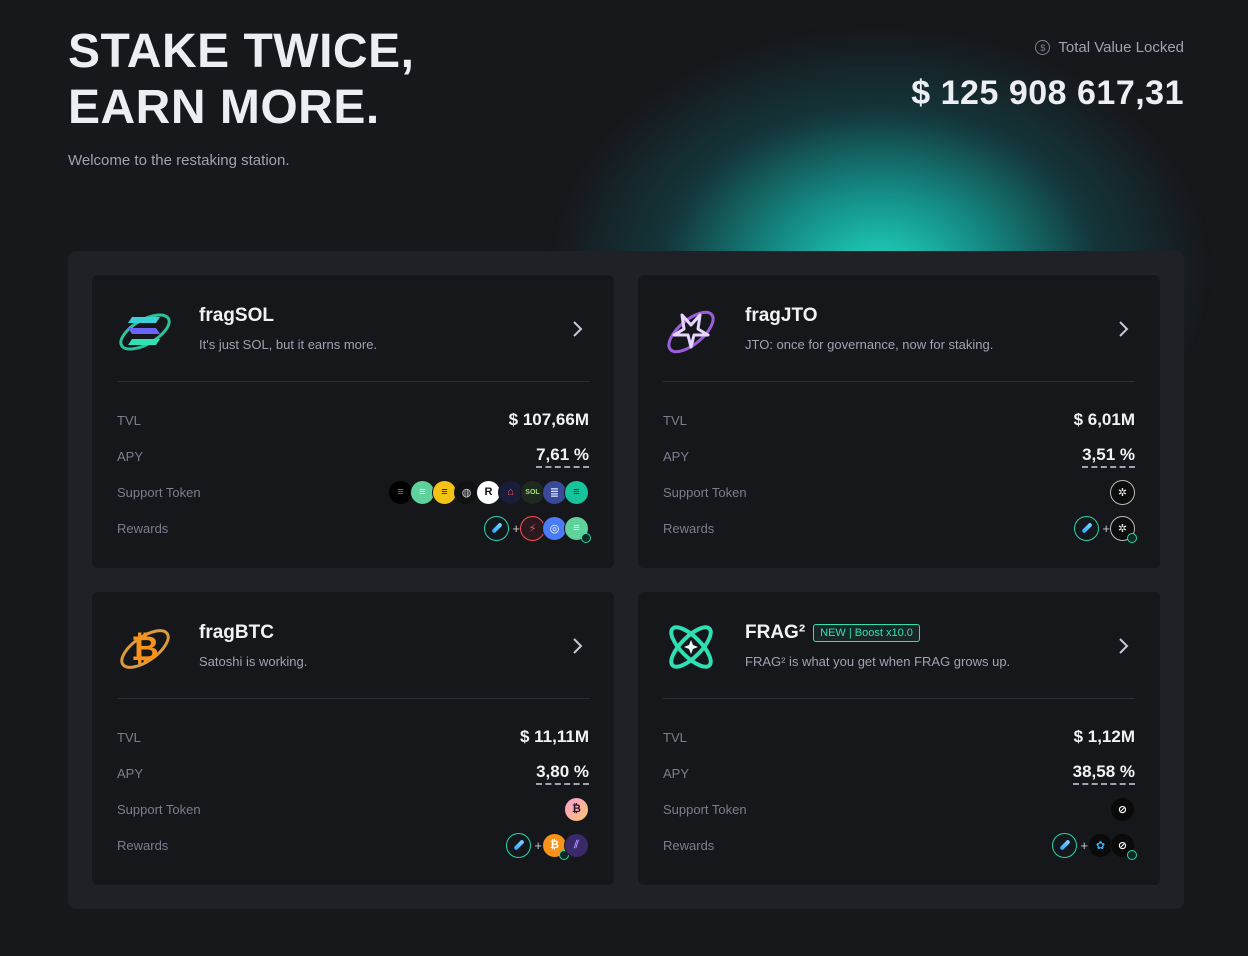 This screenshot has width=1248, height=956. I want to click on support-token-row: Support Token ⊘, so click(899, 809).